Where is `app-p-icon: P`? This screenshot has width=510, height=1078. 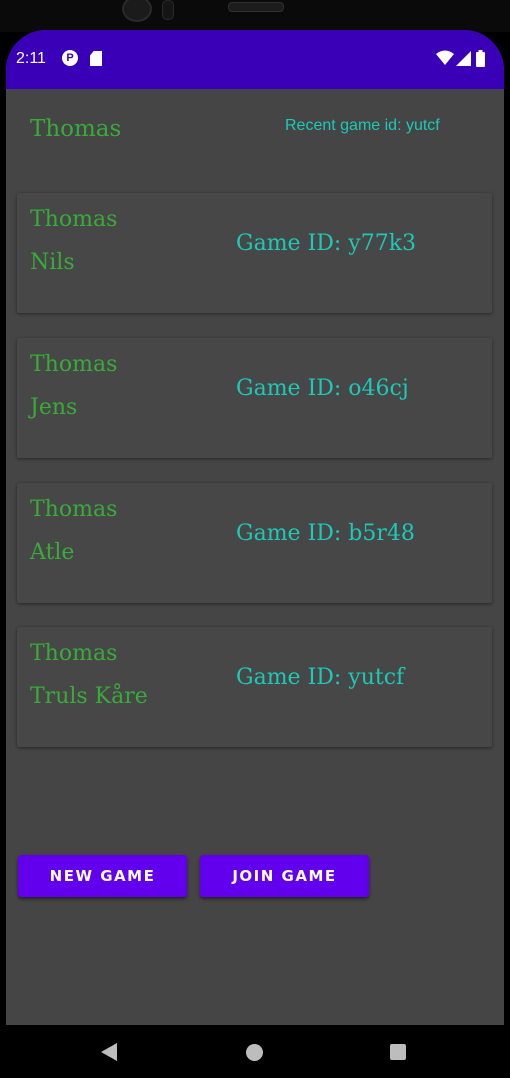 app-p-icon: P is located at coordinates (70, 58).